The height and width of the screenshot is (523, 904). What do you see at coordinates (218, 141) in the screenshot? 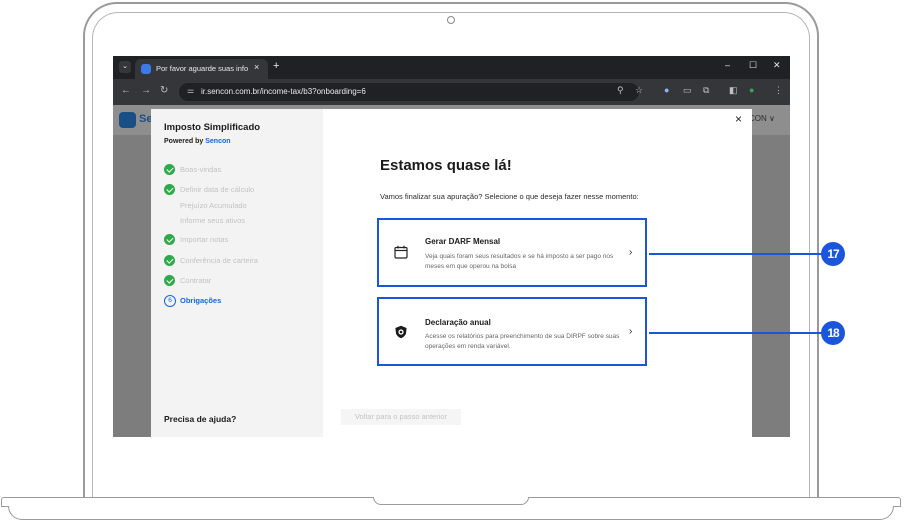
I see `powered-by-brand: Sencon` at bounding box center [218, 141].